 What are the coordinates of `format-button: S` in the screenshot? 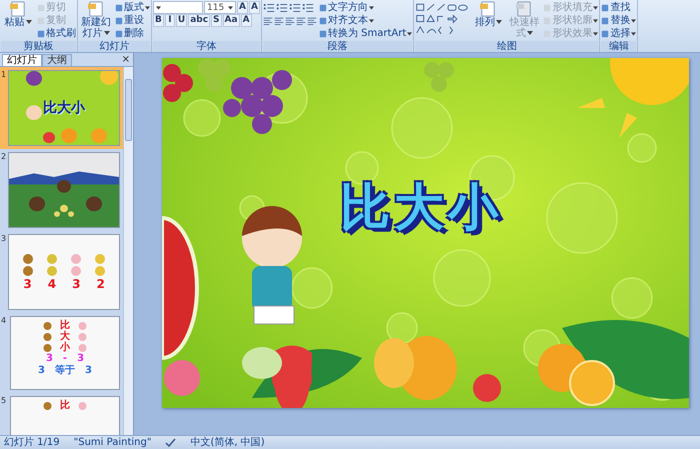 It's located at (216, 20).